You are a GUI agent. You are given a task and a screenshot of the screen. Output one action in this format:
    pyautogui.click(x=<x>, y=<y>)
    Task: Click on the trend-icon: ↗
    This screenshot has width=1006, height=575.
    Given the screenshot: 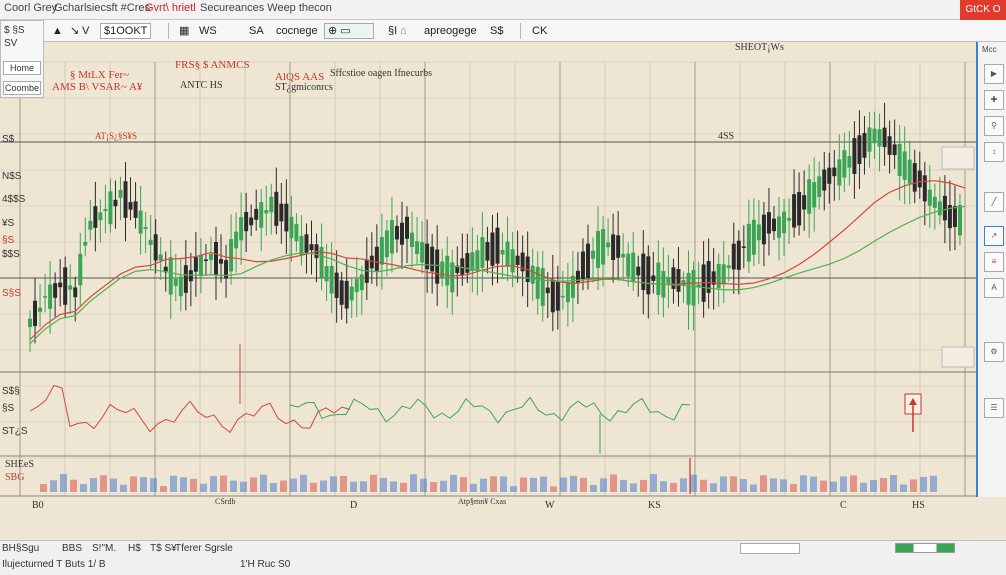 What is the action you would take?
    pyautogui.click(x=994, y=236)
    